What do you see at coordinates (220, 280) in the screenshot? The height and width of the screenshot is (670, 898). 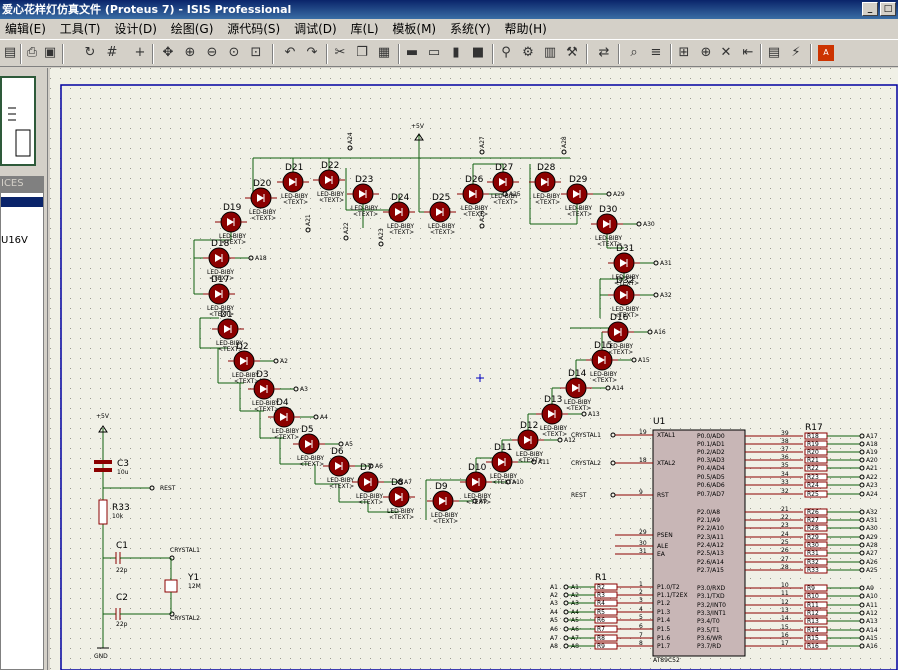 I see `led-ref: D17` at bounding box center [220, 280].